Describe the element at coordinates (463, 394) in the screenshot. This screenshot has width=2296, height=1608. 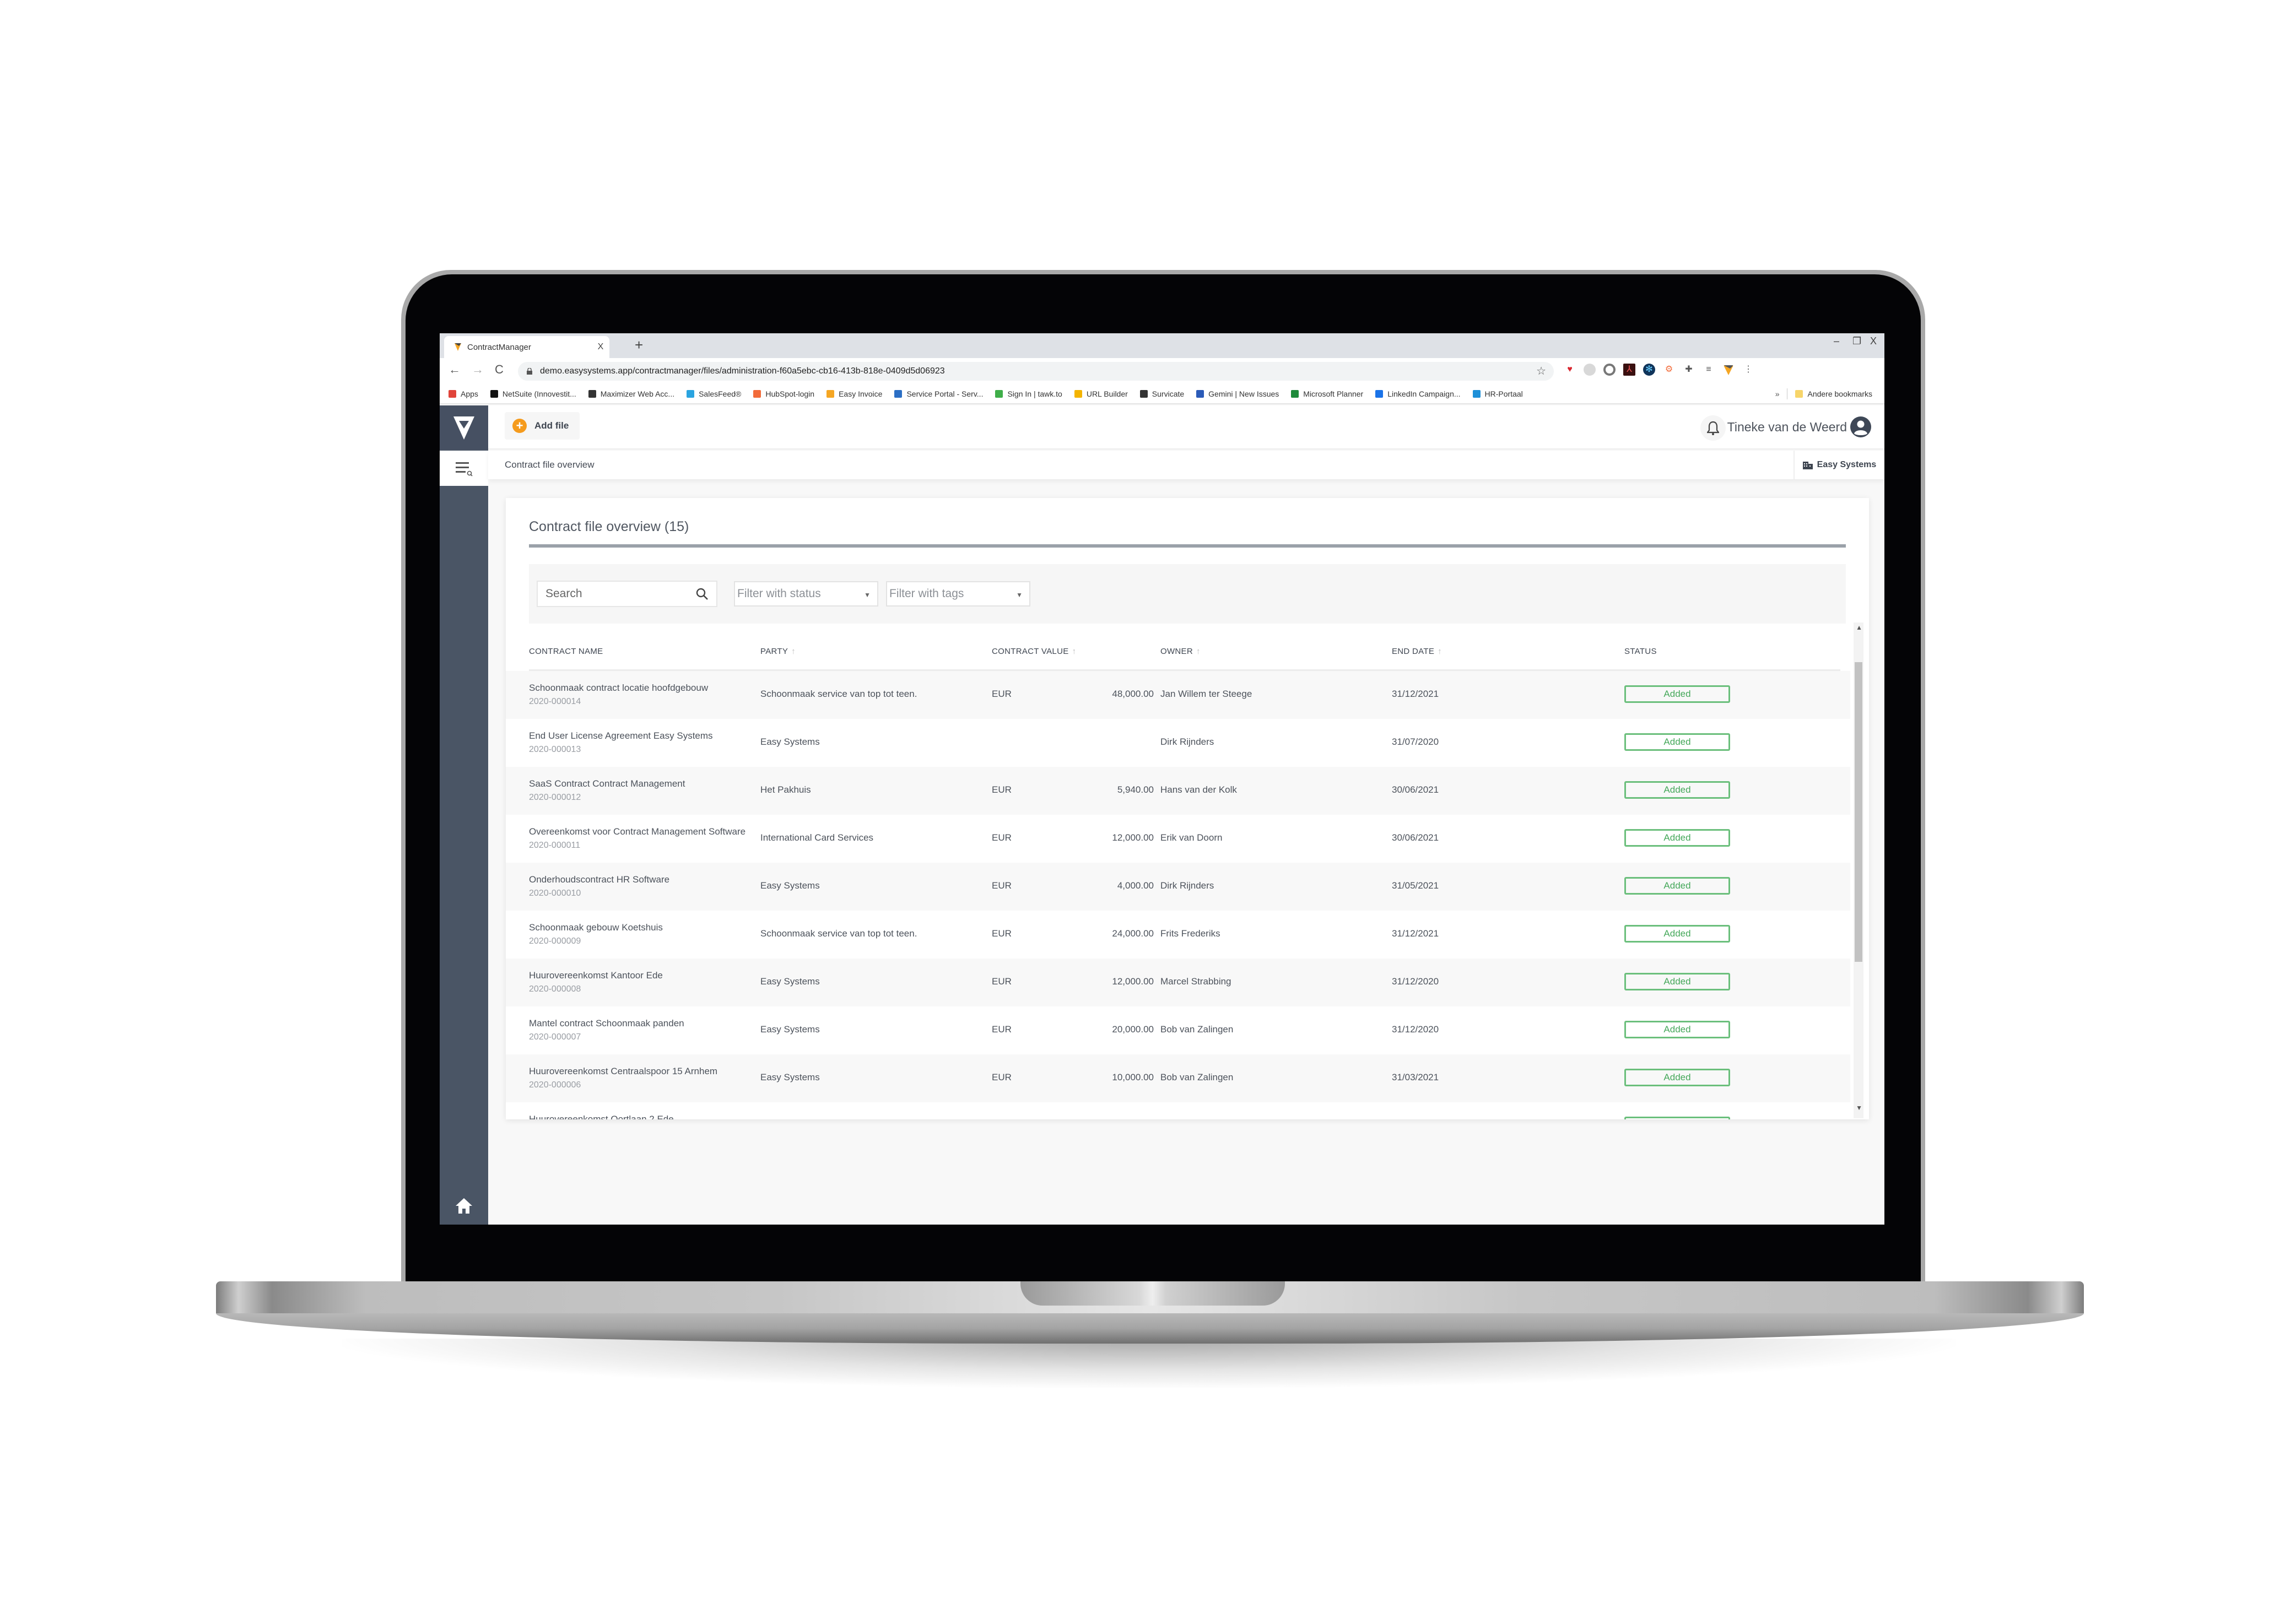
I see `bookmark-item: Apps` at that location.